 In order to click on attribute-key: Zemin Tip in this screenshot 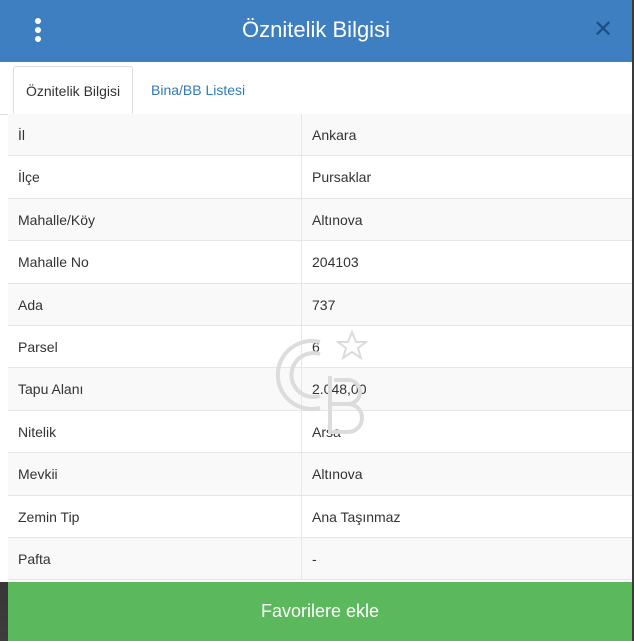, I will do `click(49, 516)`.